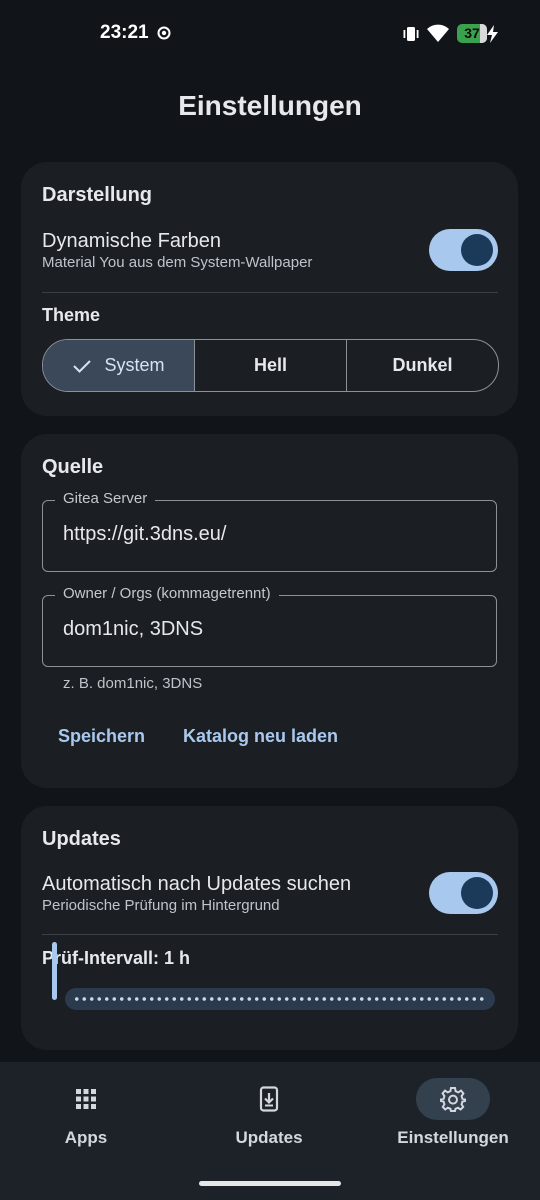  What do you see at coordinates (268, 629) in the screenshot?
I see `owners-input` at bounding box center [268, 629].